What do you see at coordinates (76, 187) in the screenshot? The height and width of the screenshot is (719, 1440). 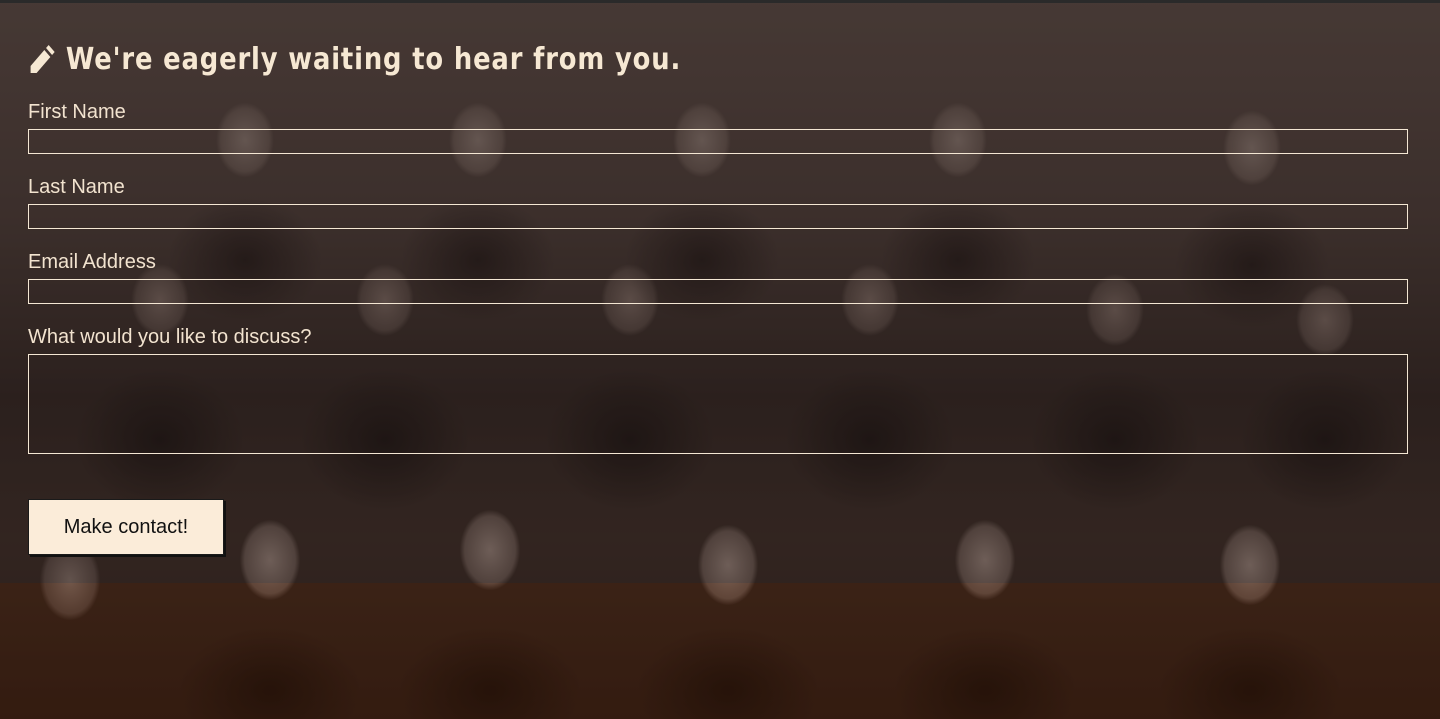 I see `last-name-label: Last Name` at bounding box center [76, 187].